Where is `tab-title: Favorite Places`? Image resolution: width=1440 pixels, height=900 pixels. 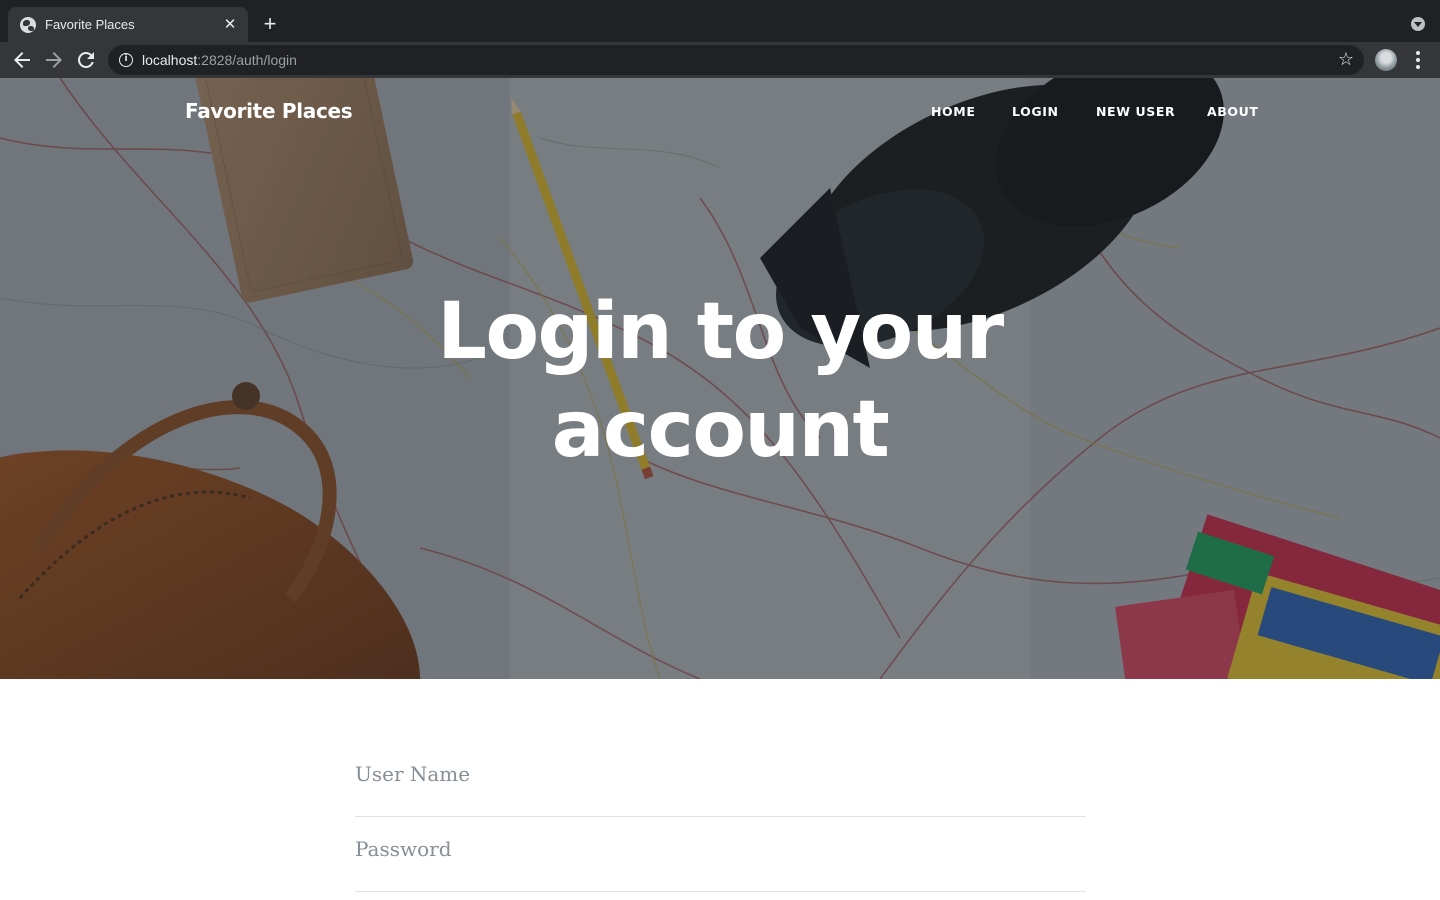 tab-title: Favorite Places is located at coordinates (90, 24).